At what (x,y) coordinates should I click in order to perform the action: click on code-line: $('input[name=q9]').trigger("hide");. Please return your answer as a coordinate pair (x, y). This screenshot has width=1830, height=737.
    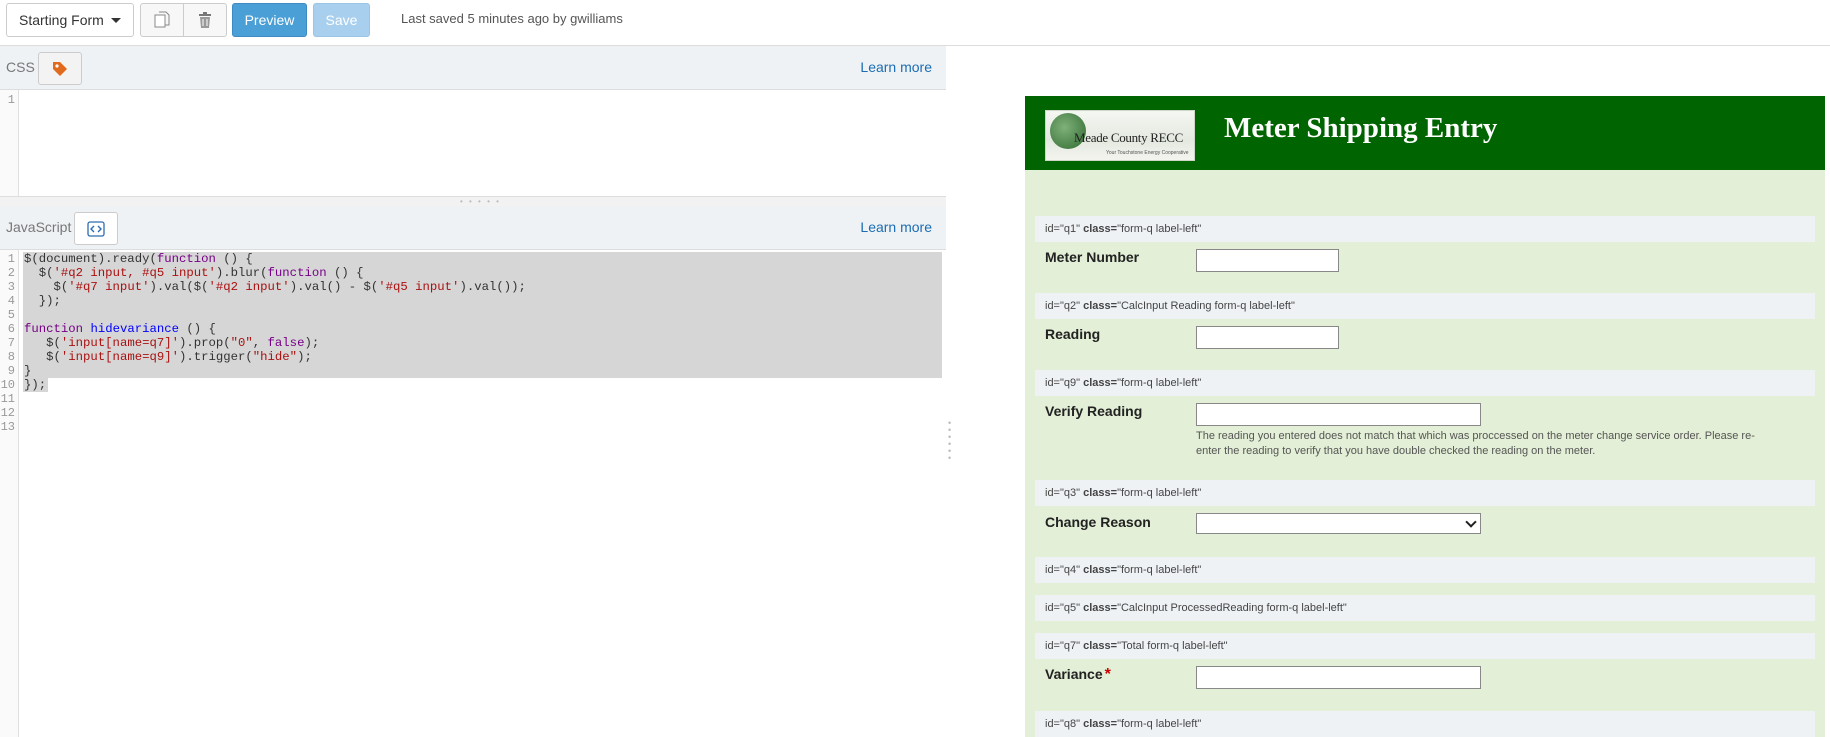
    Looking at the image, I should click on (168, 357).